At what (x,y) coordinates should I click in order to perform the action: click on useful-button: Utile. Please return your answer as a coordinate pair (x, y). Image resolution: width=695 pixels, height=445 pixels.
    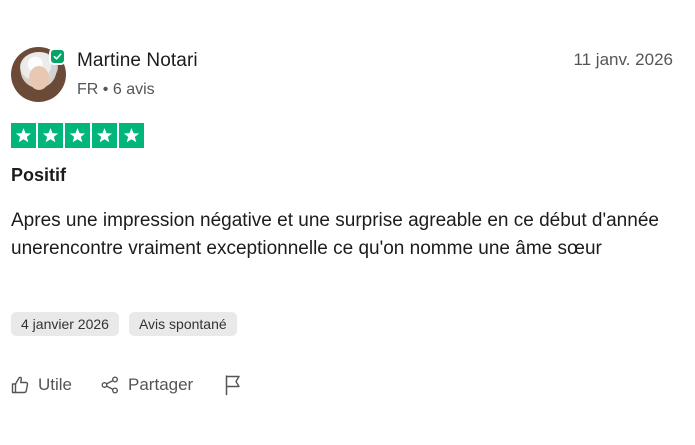
    Looking at the image, I should click on (41, 385).